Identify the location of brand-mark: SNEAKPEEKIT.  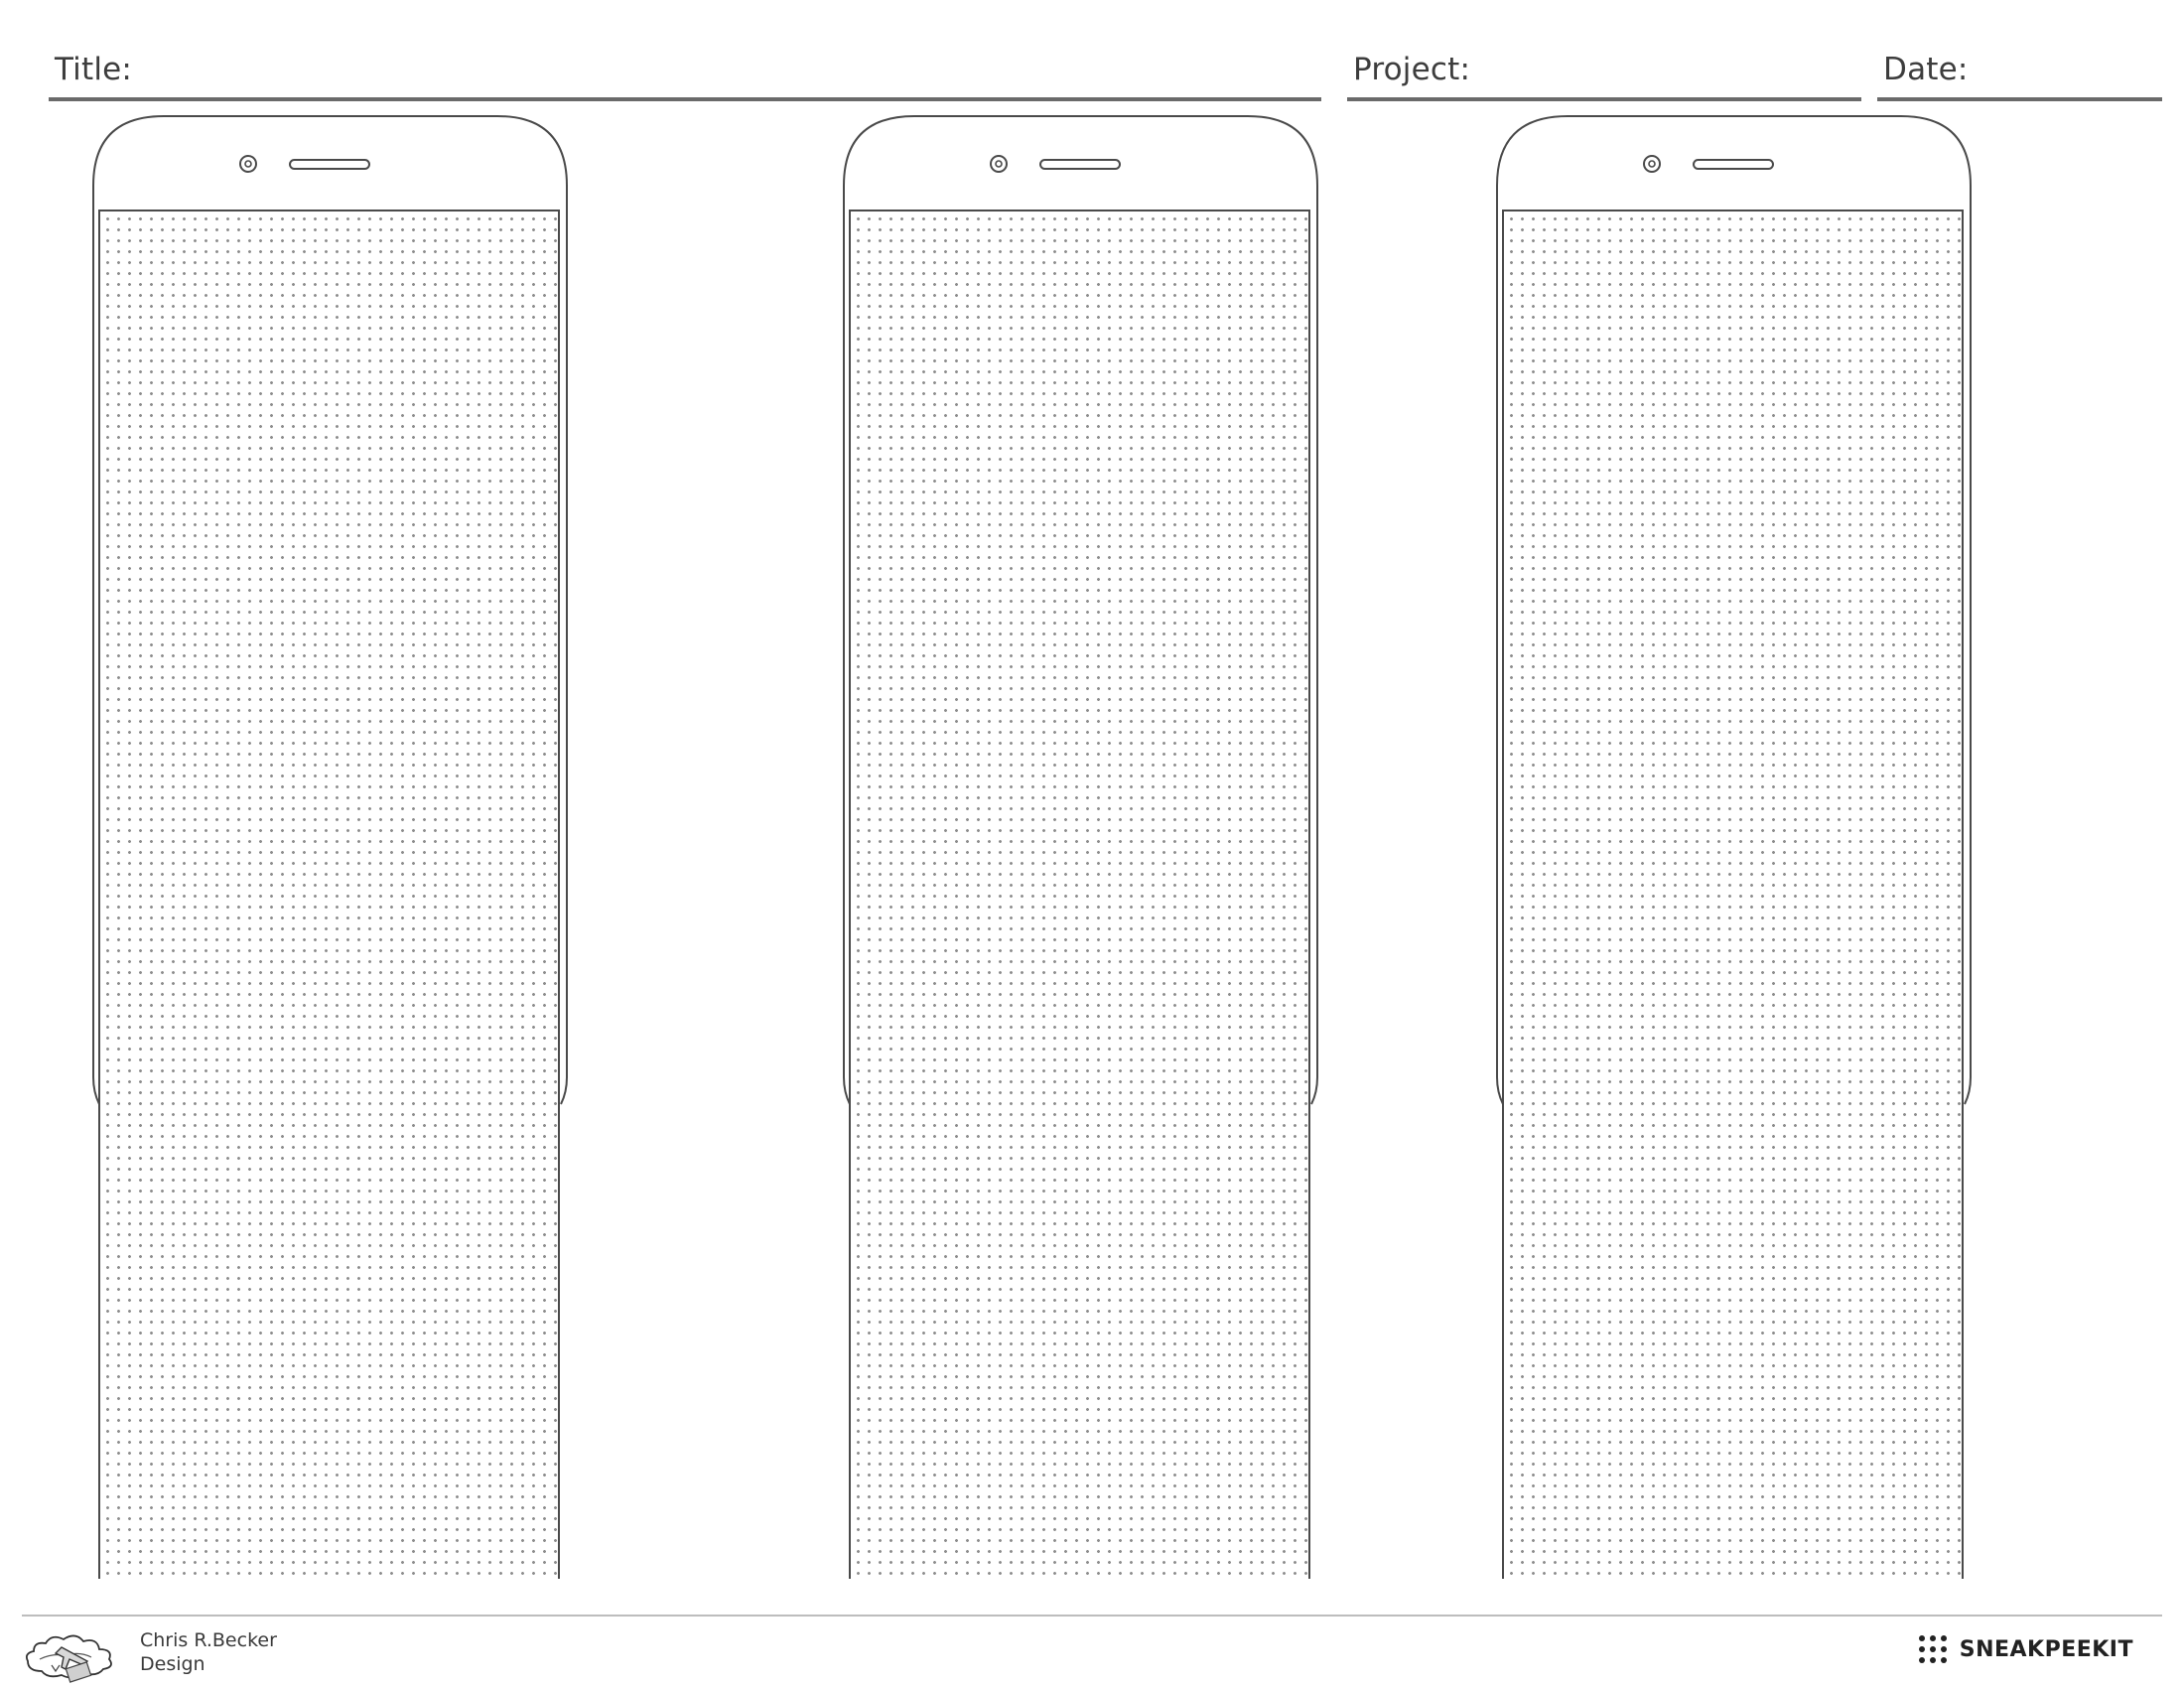
(2025, 1649).